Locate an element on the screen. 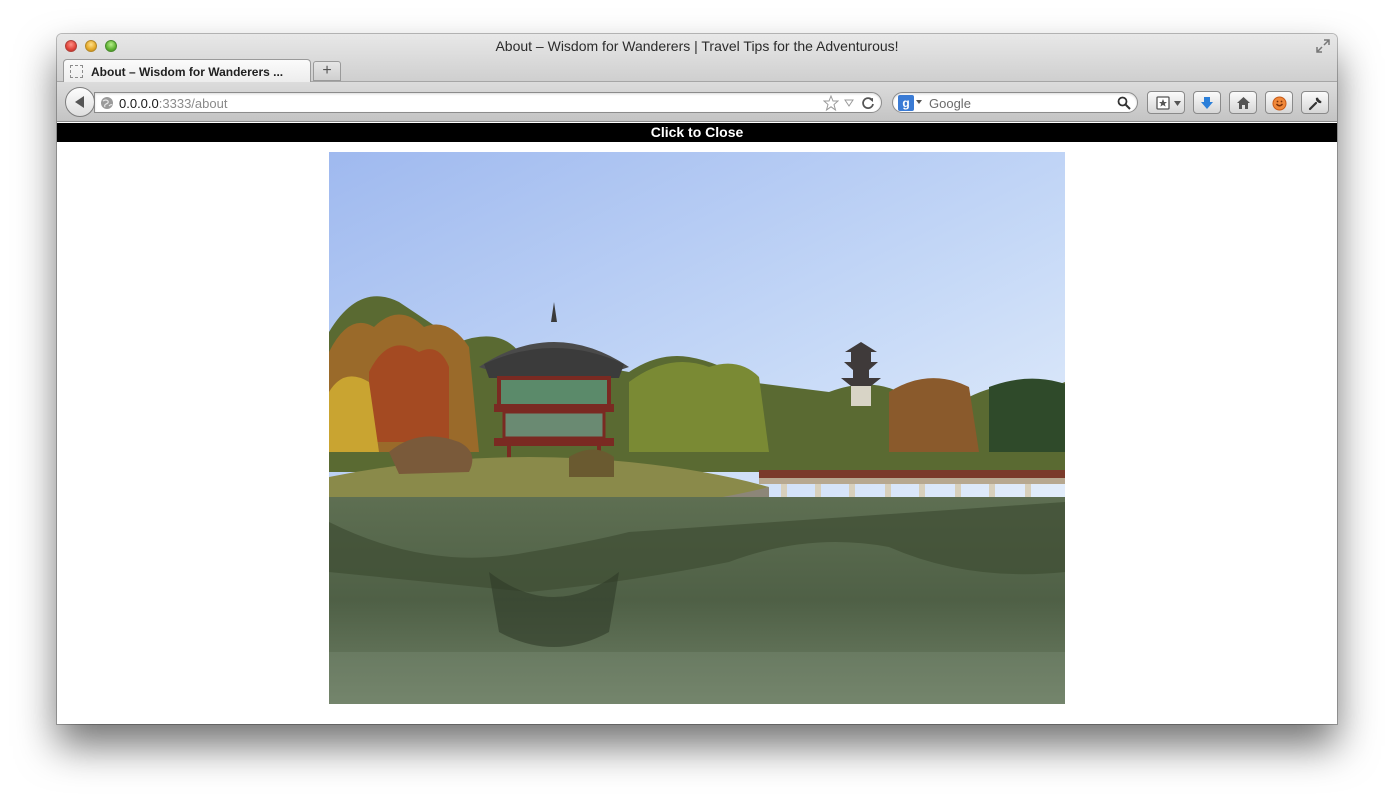 The image size is (1394, 803). reload-icon is located at coordinates (868, 103).